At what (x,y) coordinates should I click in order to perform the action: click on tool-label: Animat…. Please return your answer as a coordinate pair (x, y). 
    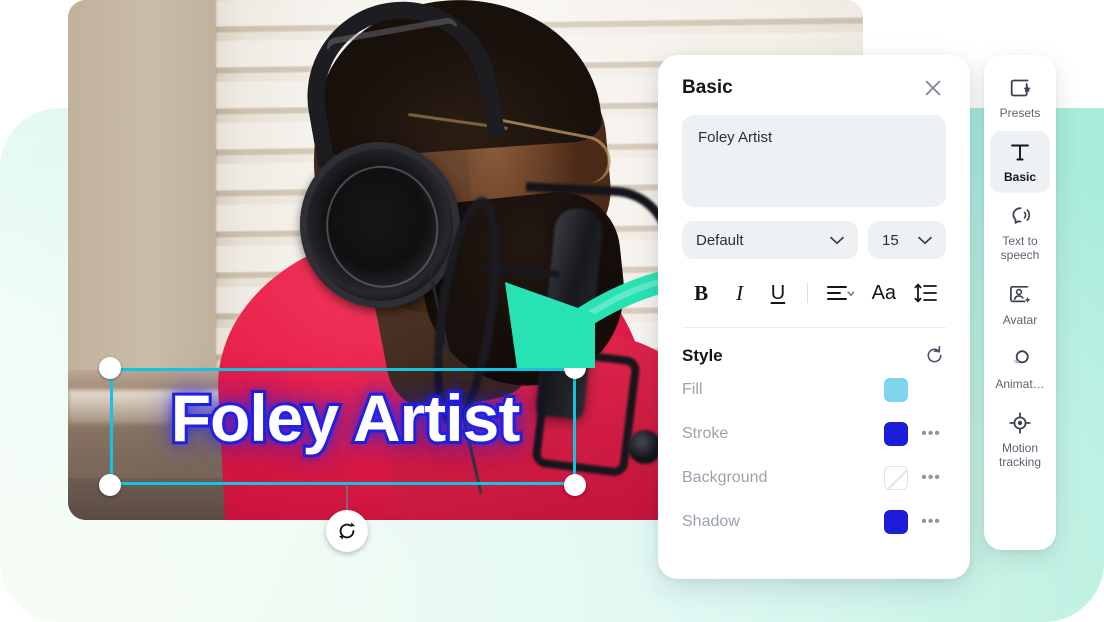
    Looking at the image, I should click on (1020, 383).